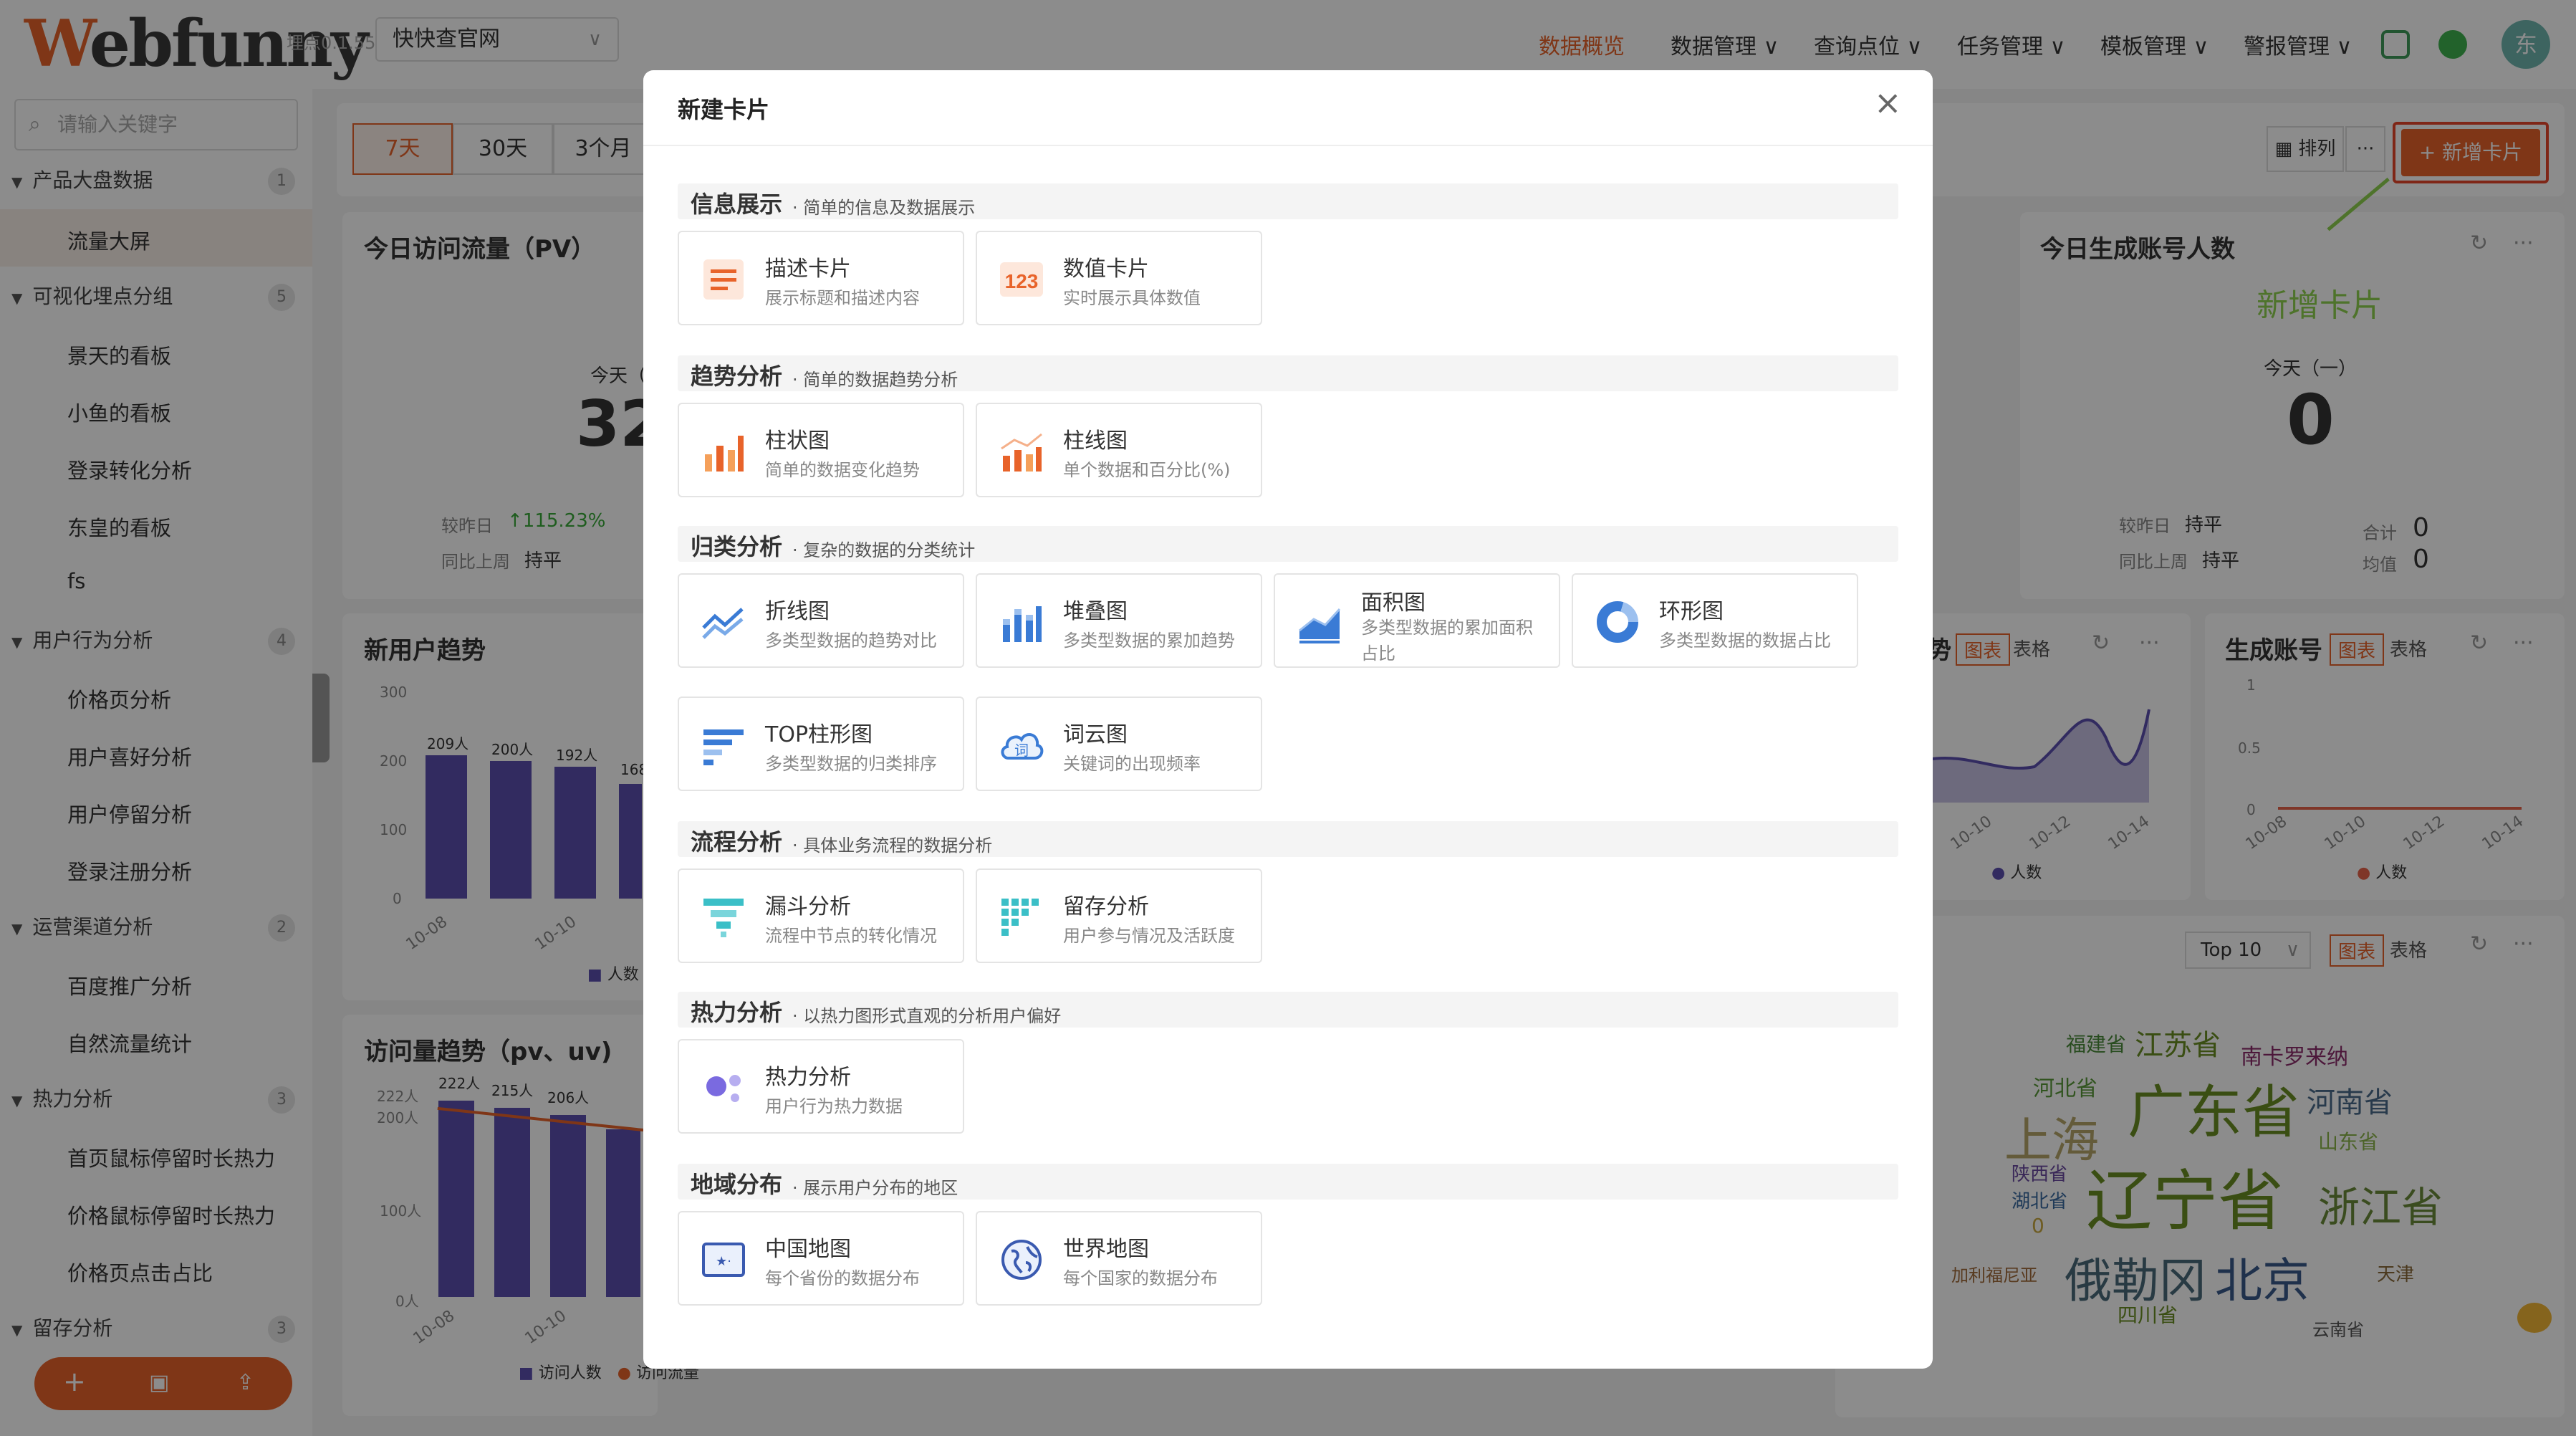 The image size is (2576, 1436). What do you see at coordinates (1288, 373) in the screenshot?
I see `section-trend: 趋势分析 · 简单的数据趋势分析` at bounding box center [1288, 373].